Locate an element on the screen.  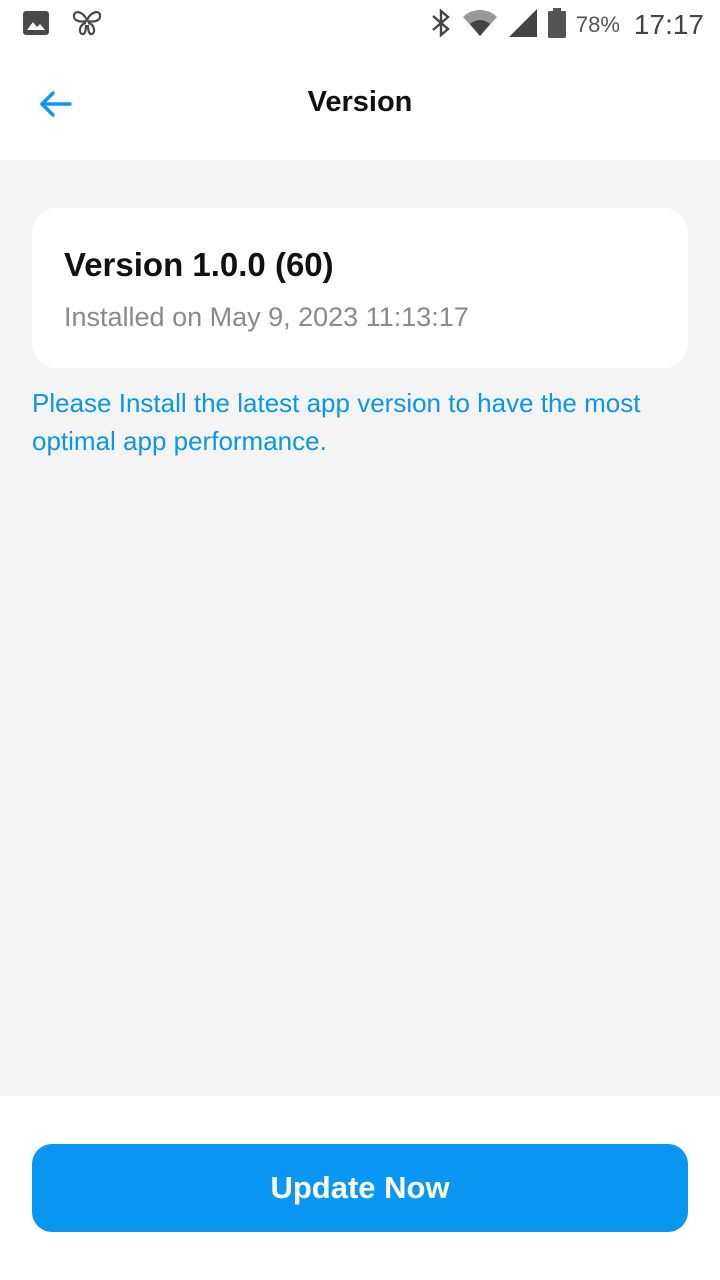
signal-icon is located at coordinates (523, 25).